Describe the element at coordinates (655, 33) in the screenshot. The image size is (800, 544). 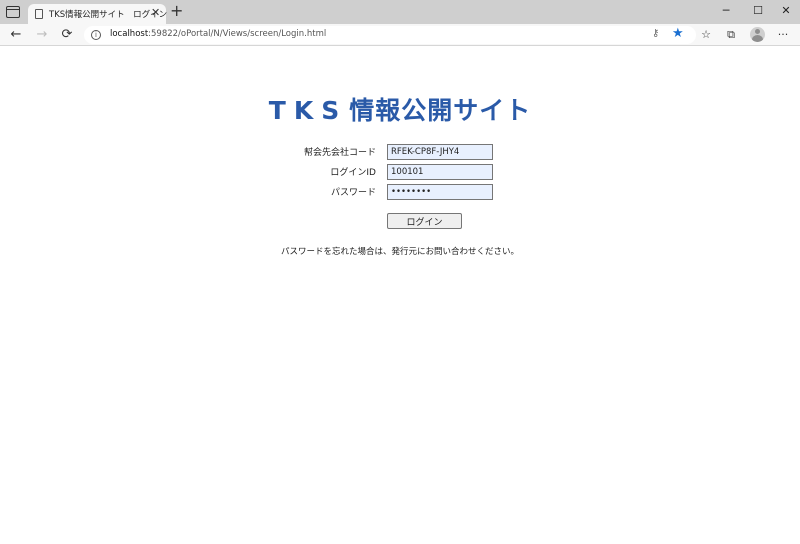
I see `key-icon: ⚷` at that location.